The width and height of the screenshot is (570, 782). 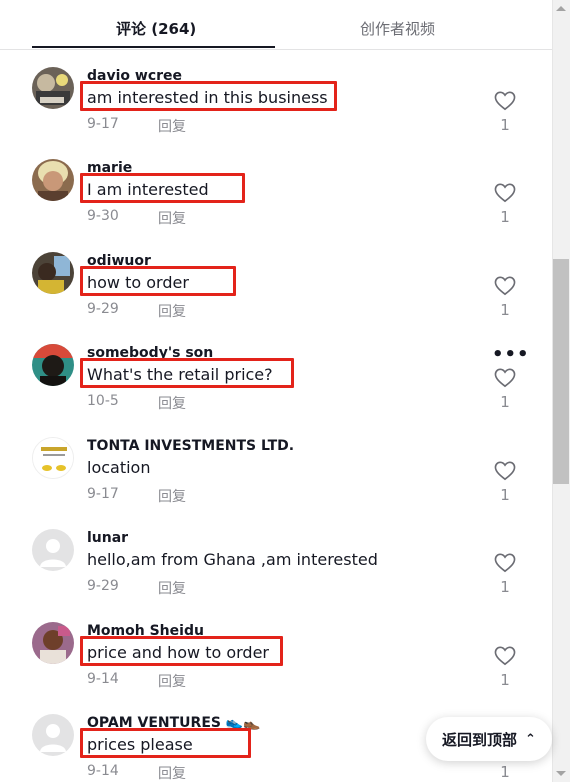 What do you see at coordinates (103, 401) in the screenshot?
I see `comment-date: 10-5` at bounding box center [103, 401].